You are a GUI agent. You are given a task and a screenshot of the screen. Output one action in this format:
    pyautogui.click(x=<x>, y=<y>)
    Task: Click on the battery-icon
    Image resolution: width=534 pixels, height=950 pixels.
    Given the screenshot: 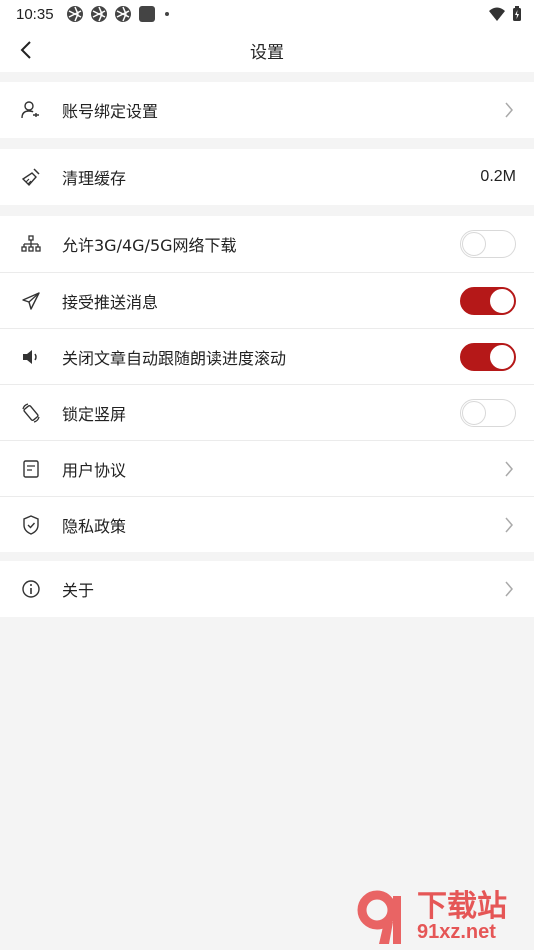 What is the action you would take?
    pyautogui.click(x=517, y=13)
    